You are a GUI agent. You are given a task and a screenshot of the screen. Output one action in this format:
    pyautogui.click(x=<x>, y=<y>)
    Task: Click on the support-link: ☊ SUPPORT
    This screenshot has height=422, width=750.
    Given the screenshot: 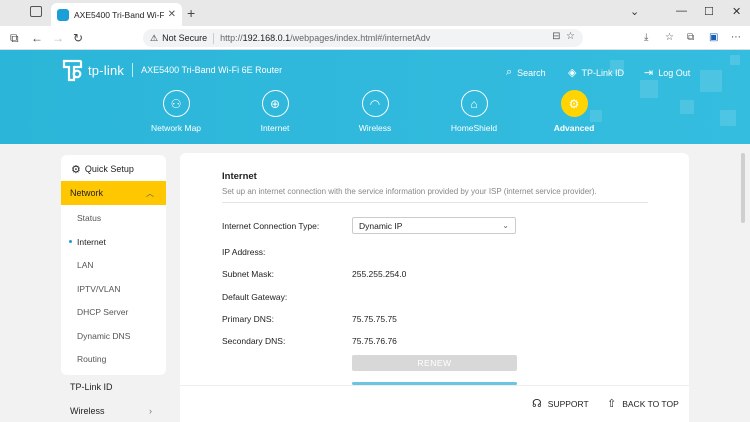 What is the action you would take?
    pyautogui.click(x=560, y=403)
    